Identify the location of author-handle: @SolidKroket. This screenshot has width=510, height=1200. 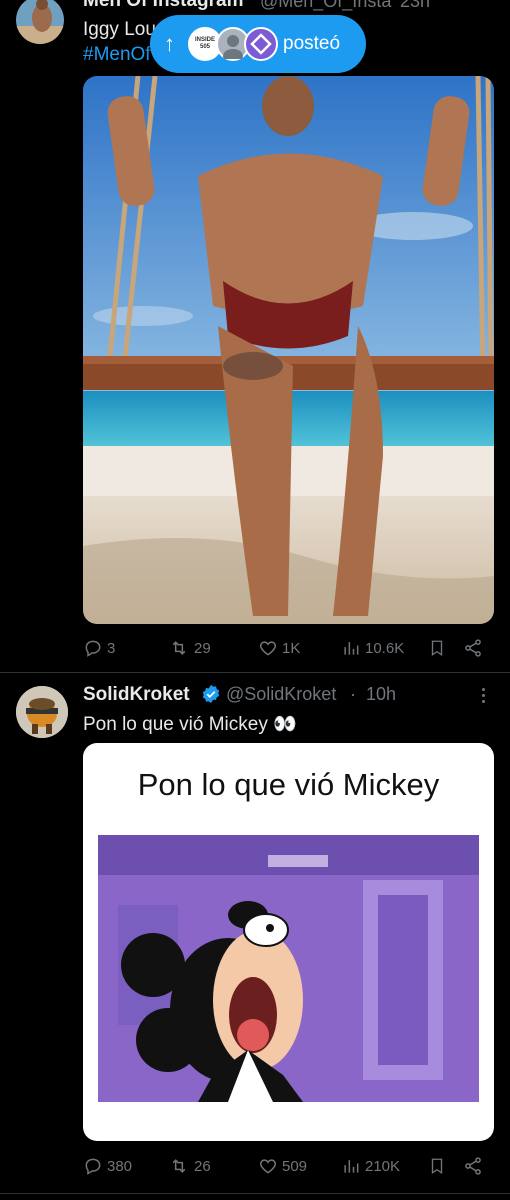
(281, 694).